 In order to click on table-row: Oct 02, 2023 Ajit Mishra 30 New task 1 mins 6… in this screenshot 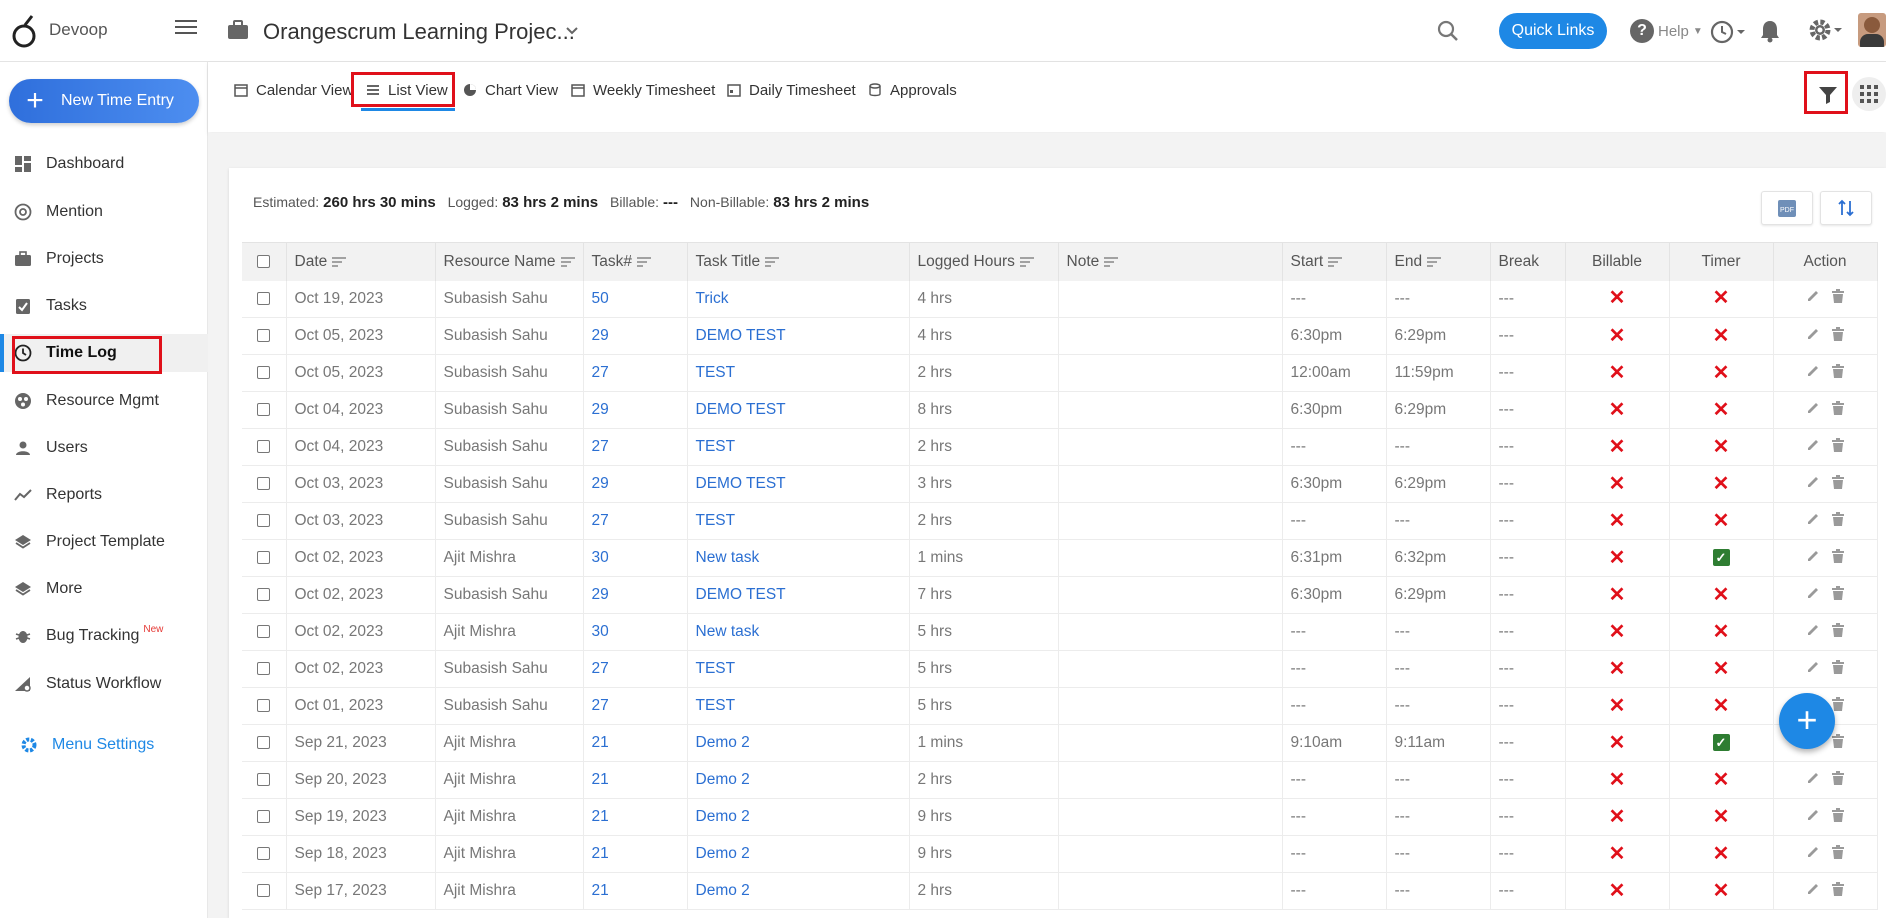, I will do `click(1060, 558)`.